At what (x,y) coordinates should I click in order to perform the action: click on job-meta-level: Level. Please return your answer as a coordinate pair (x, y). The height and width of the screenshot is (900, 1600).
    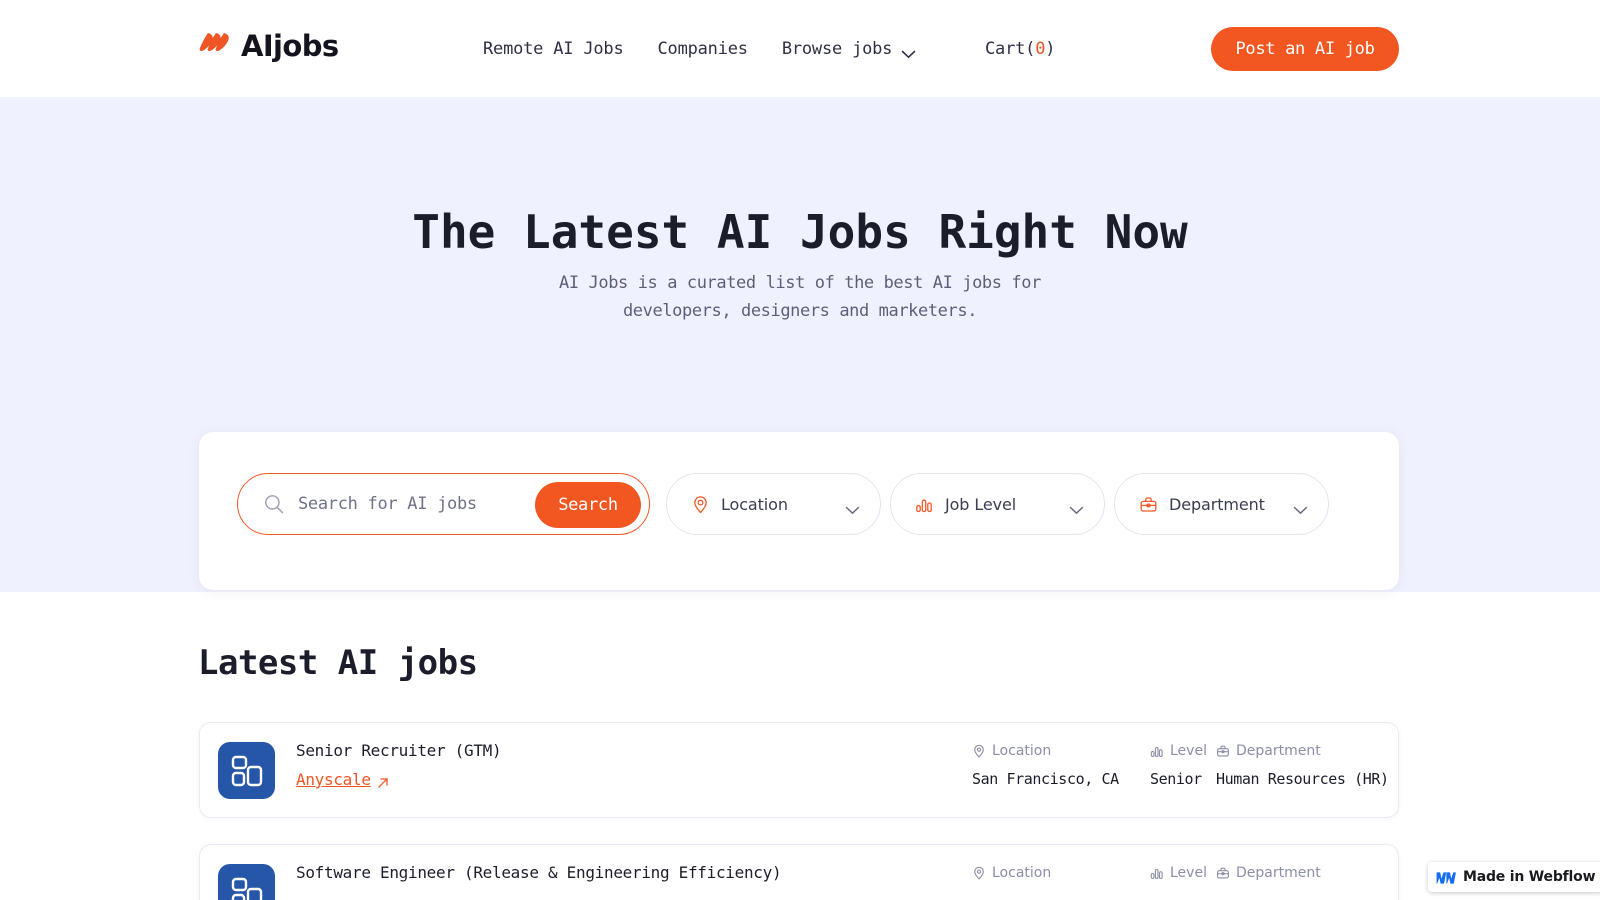
    Looking at the image, I should click on (1183, 877).